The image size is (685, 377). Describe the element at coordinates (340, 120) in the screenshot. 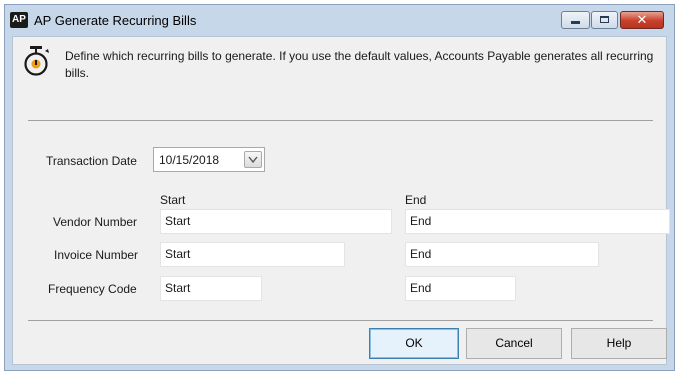

I see `top-divider` at that location.